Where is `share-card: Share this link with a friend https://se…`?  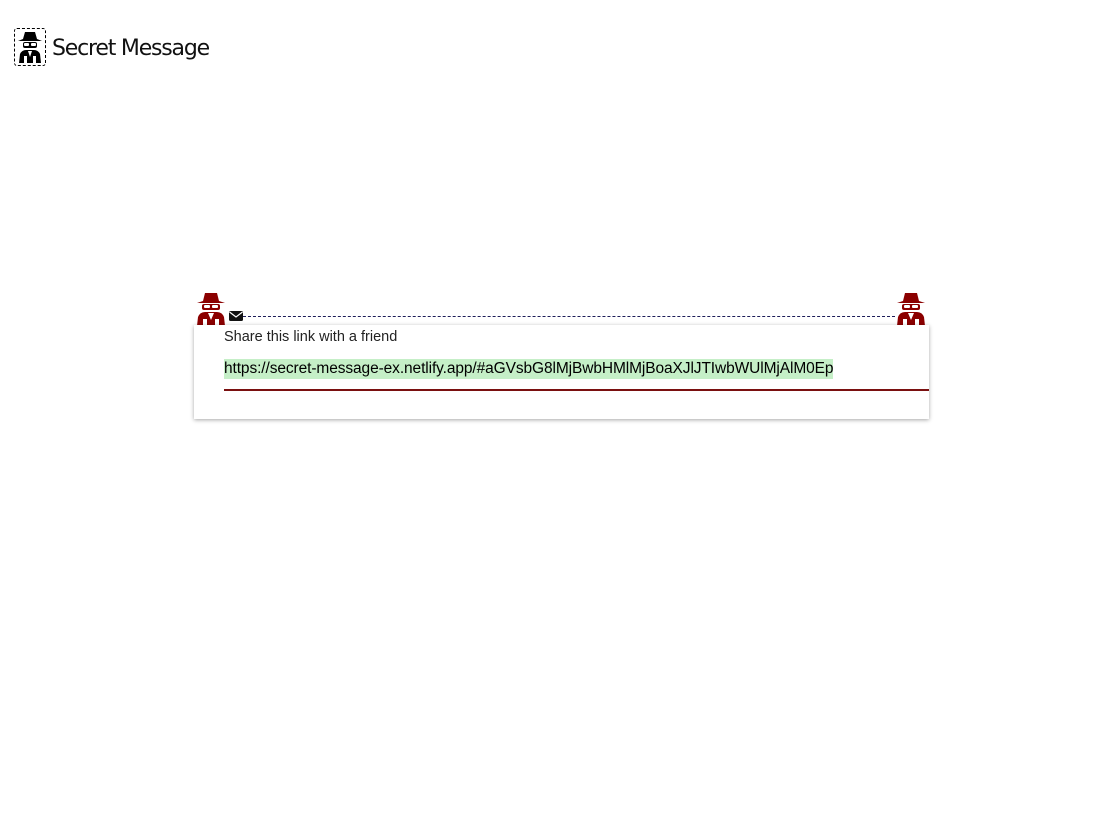 share-card: Share this link with a friend https://se… is located at coordinates (561, 372).